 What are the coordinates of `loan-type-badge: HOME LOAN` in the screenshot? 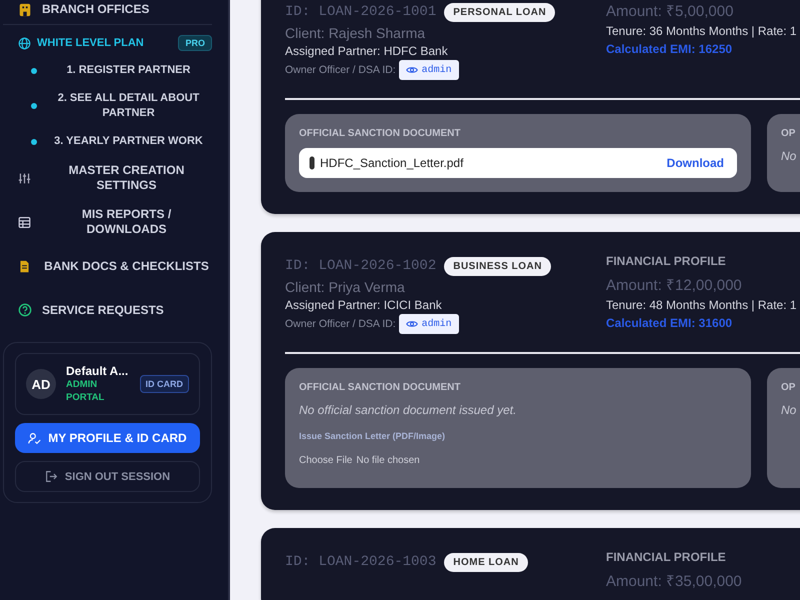 It's located at (486, 562).